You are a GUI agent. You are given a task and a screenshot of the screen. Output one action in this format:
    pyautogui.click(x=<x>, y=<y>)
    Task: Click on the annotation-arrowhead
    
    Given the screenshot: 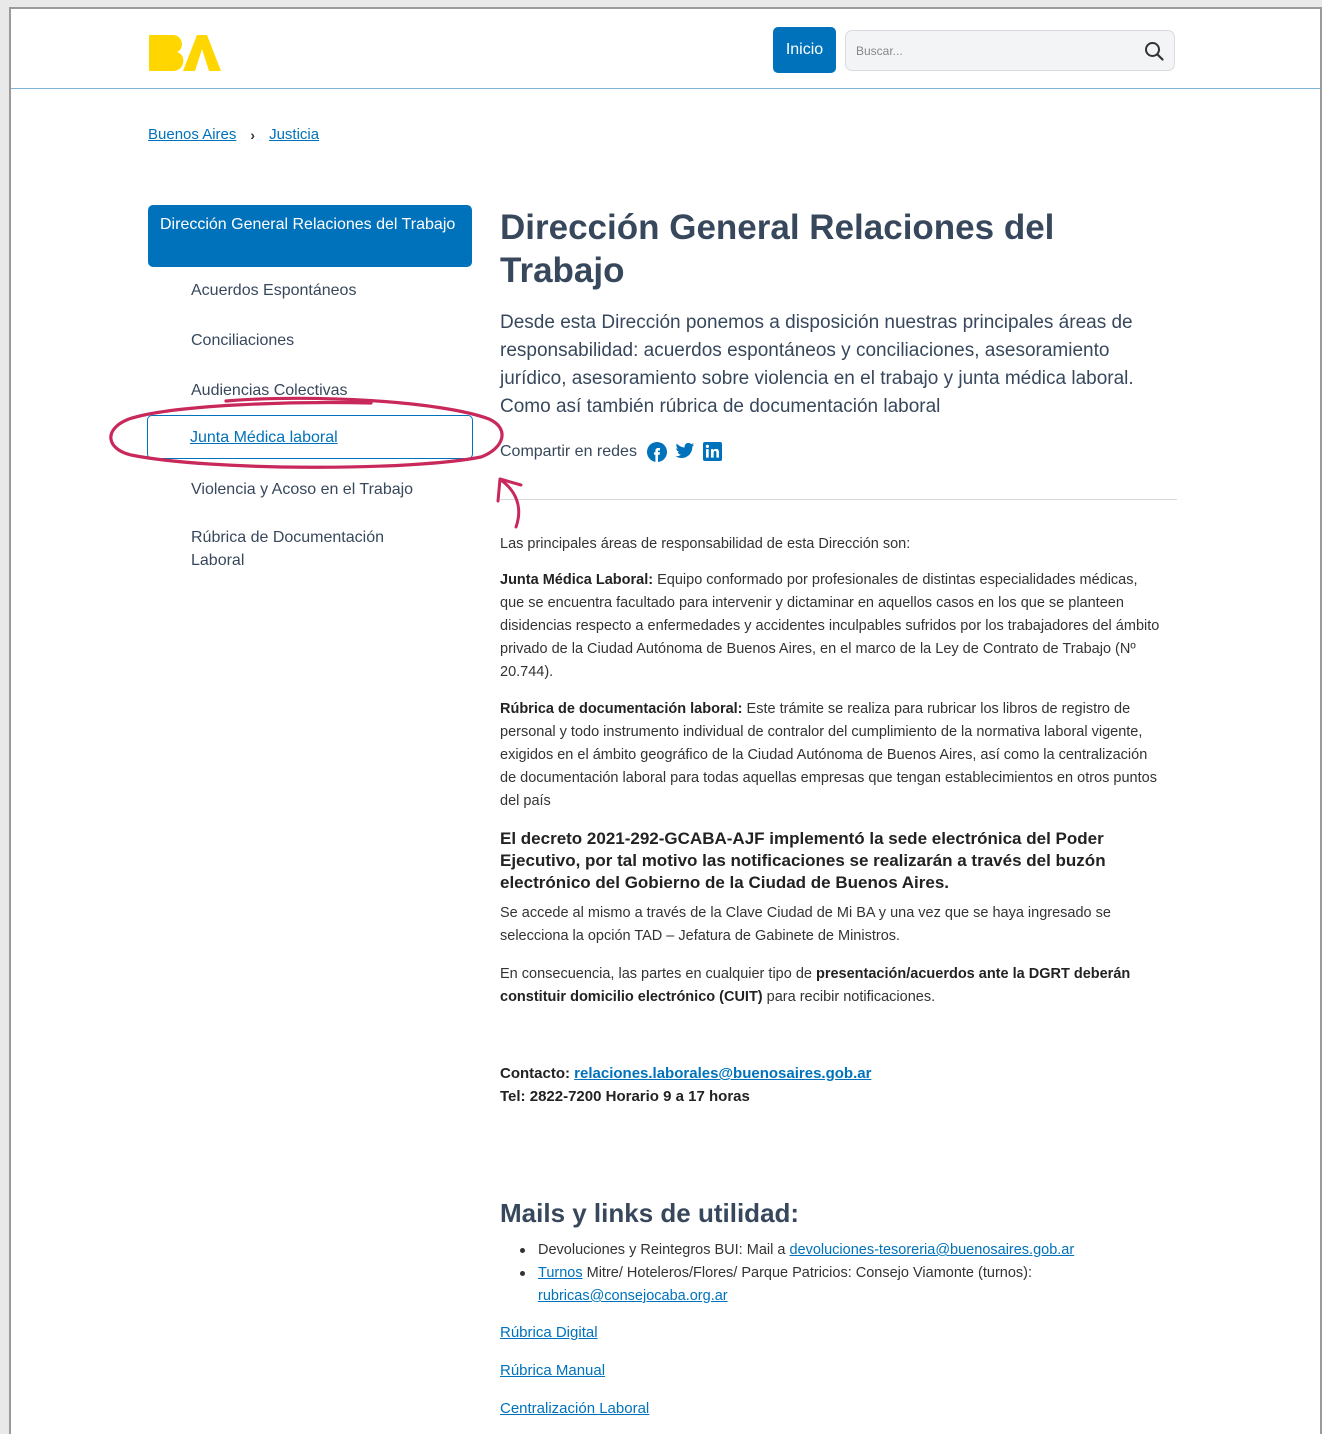 What is the action you would take?
    pyautogui.click(x=509, y=490)
    